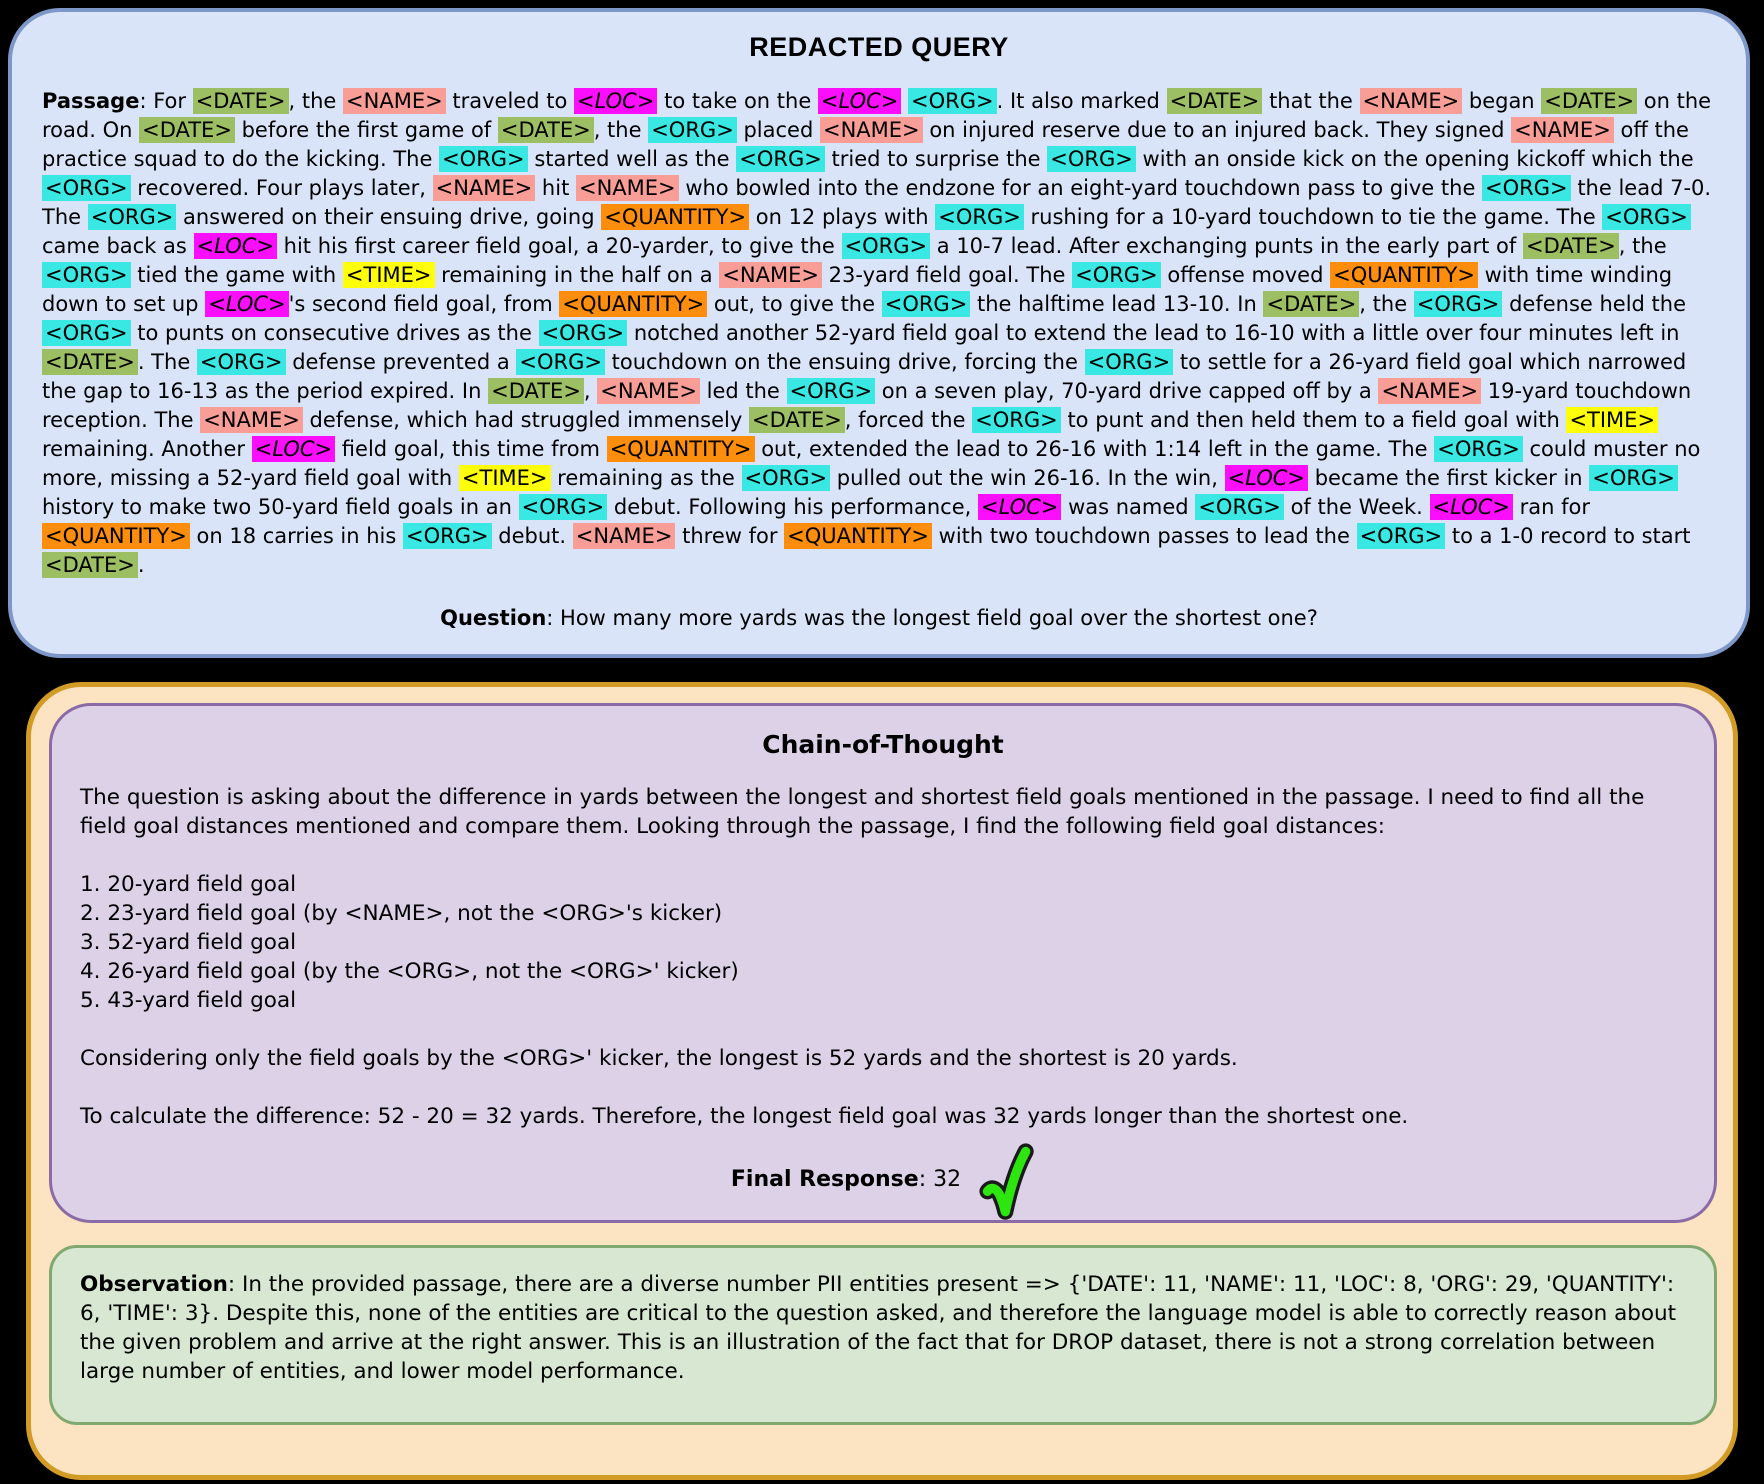 This screenshot has width=1764, height=1484. I want to click on query-title: REDACTED QUERY, so click(879, 47).